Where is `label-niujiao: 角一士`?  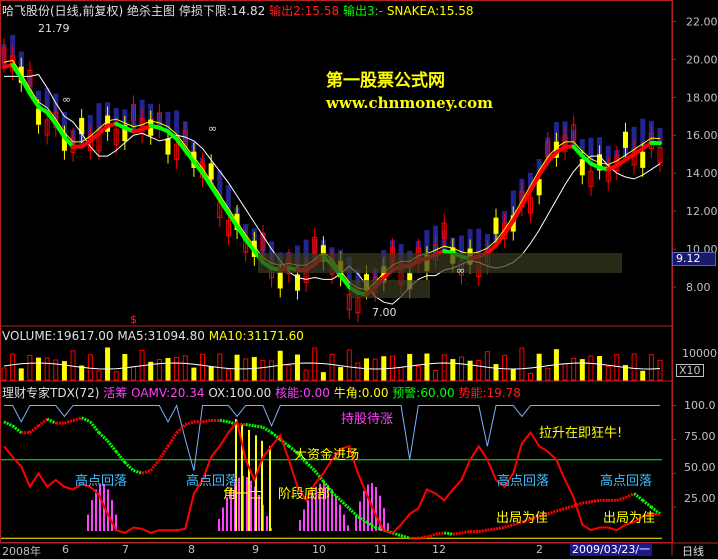 label-niujiao: 角一士 is located at coordinates (242, 492).